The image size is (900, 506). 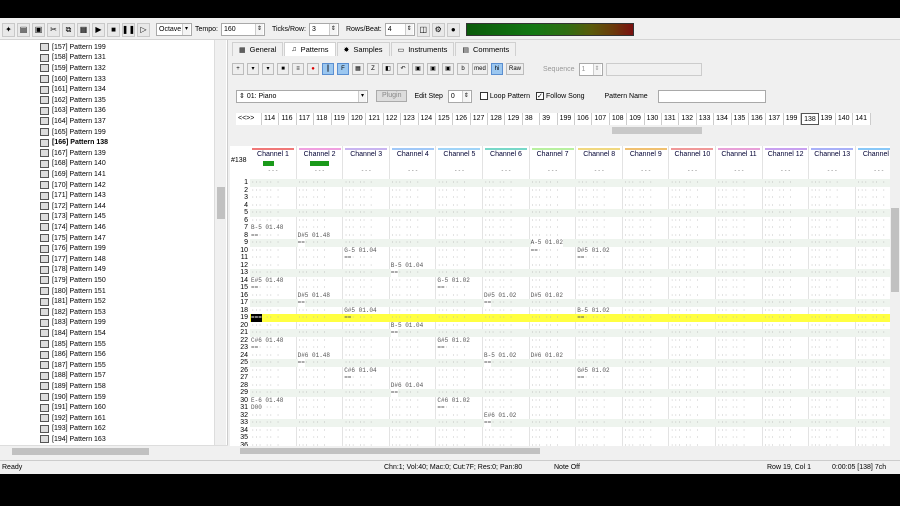 I want to click on tree-item: [161] Pattern 134, so click(x=73, y=89).